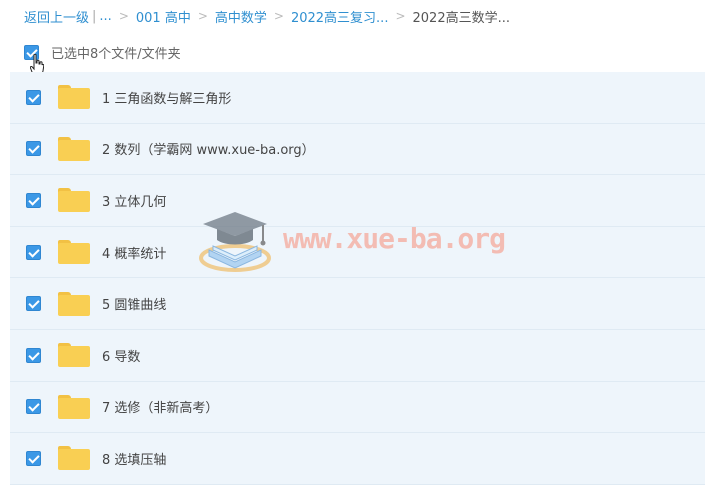  Describe the element at coordinates (163, 16) in the screenshot. I see `crumb-001-gaozhong: 001 高中` at that location.